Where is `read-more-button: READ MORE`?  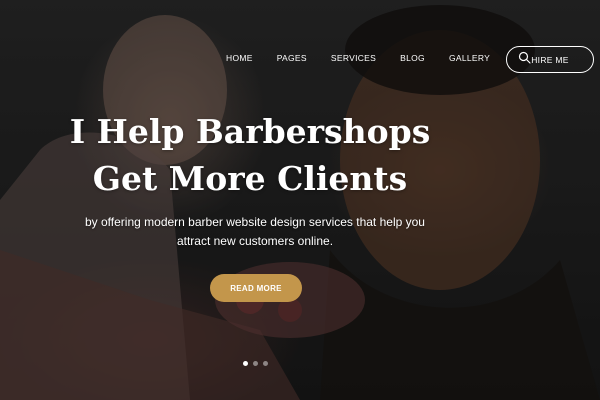
read-more-button: READ MORE is located at coordinates (256, 288).